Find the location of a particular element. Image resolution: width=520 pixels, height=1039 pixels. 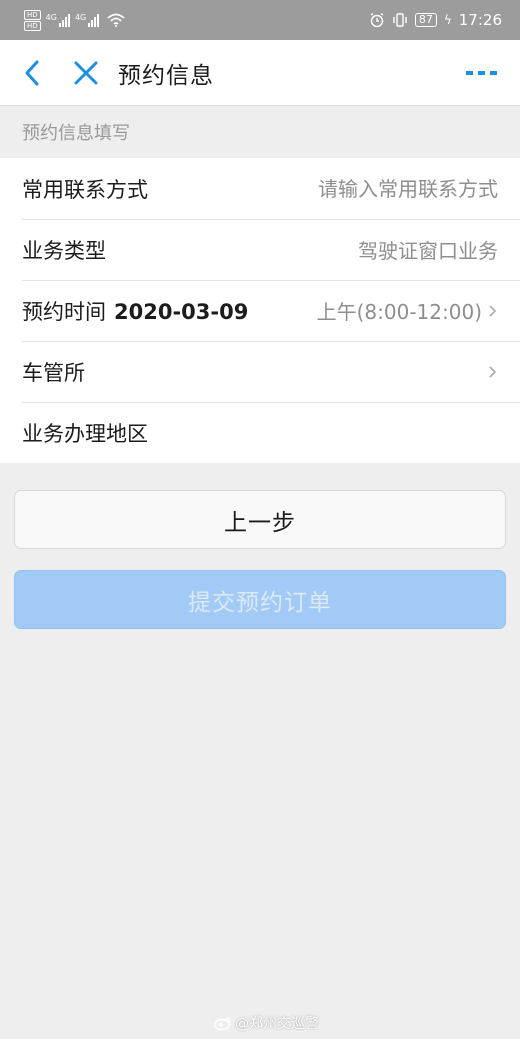

more-button is located at coordinates (482, 73).